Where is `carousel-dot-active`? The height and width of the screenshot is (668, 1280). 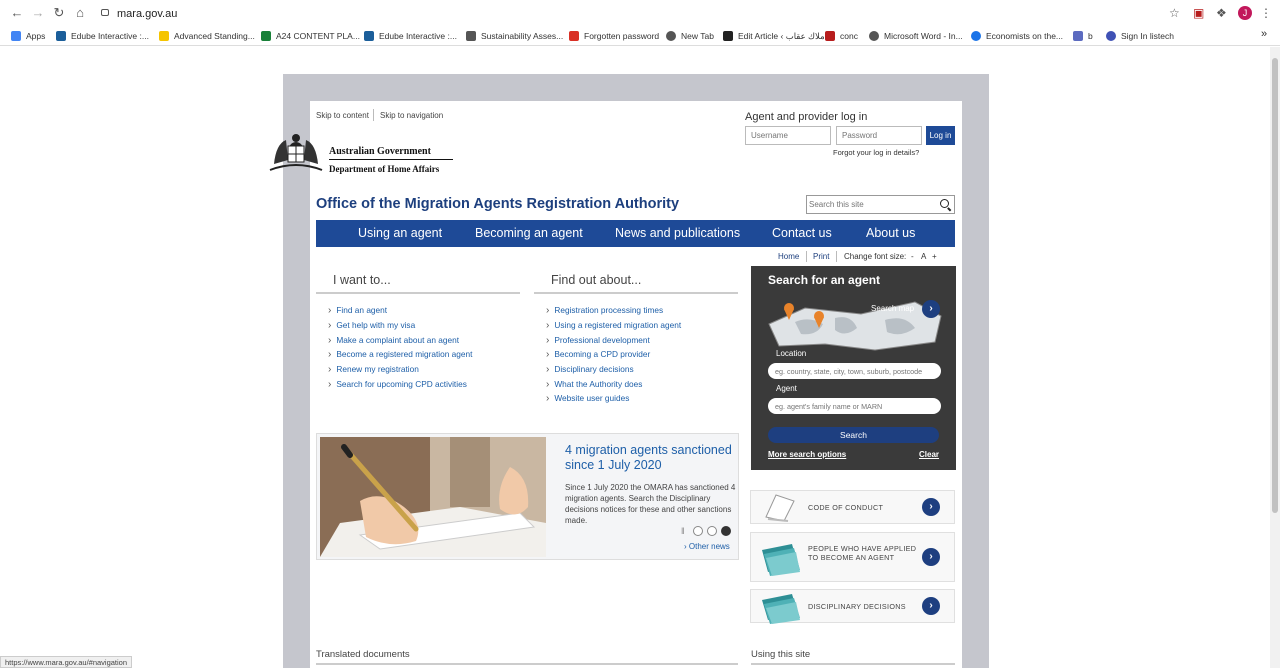
carousel-dot-active is located at coordinates (726, 531).